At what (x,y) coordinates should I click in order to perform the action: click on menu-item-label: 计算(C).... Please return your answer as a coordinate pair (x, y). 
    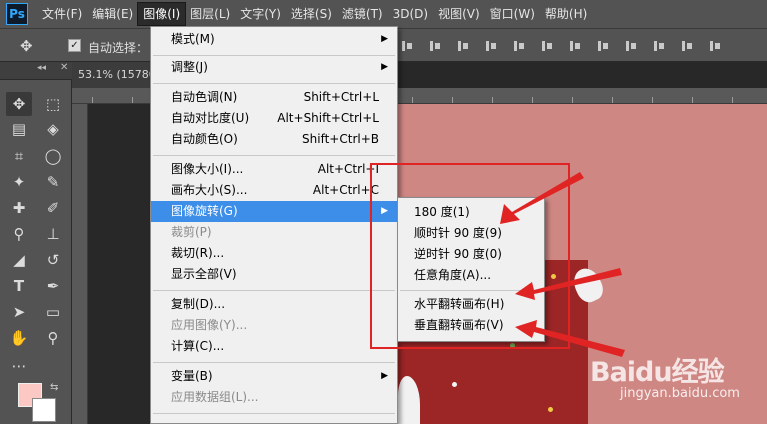
    Looking at the image, I should click on (198, 346).